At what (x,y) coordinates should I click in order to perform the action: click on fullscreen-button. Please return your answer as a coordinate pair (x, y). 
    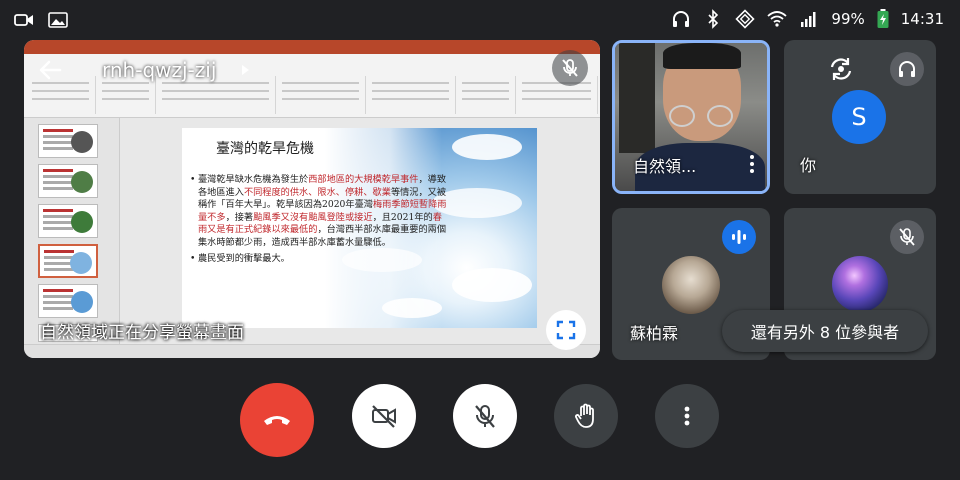
    Looking at the image, I should click on (566, 330).